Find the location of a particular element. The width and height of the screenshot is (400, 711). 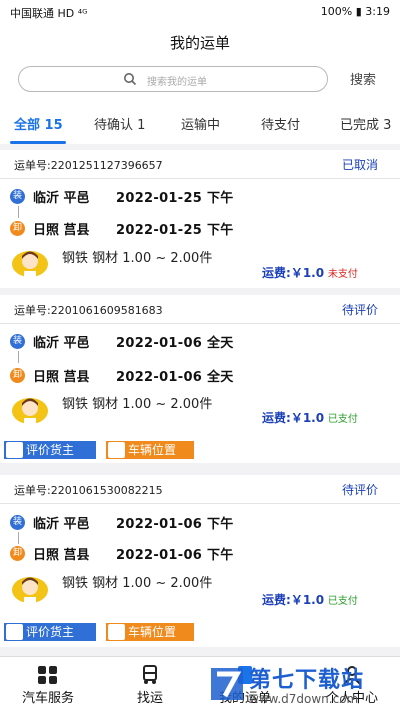

battery-icon: ▮ is located at coordinates (358, 11).